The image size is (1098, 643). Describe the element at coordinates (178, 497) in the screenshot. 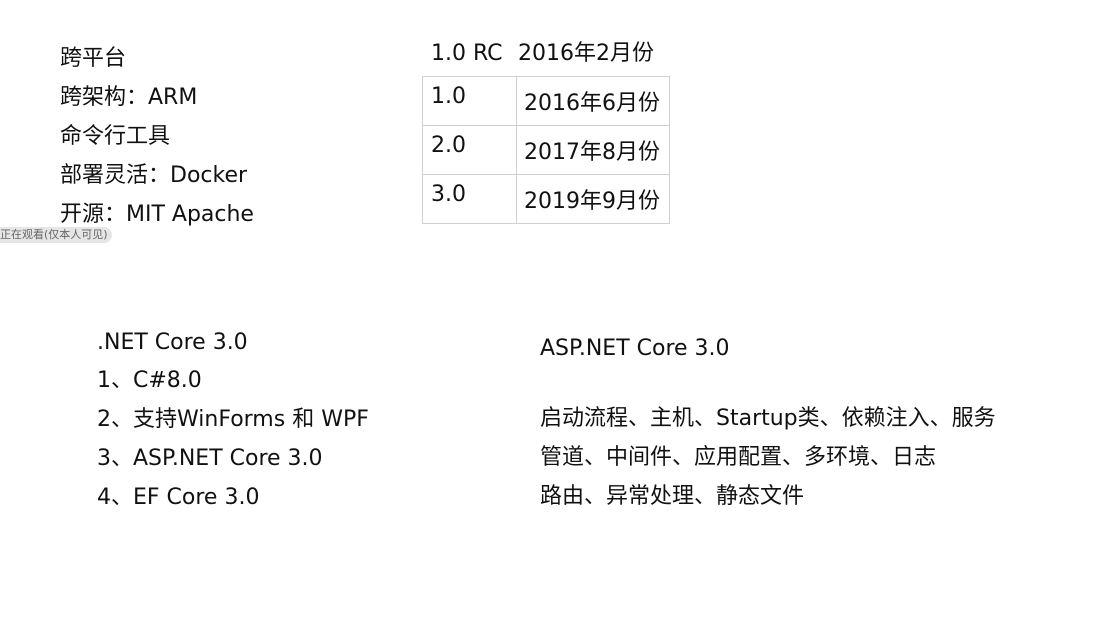

I see `list-item: 4、EF Core 3.0` at that location.